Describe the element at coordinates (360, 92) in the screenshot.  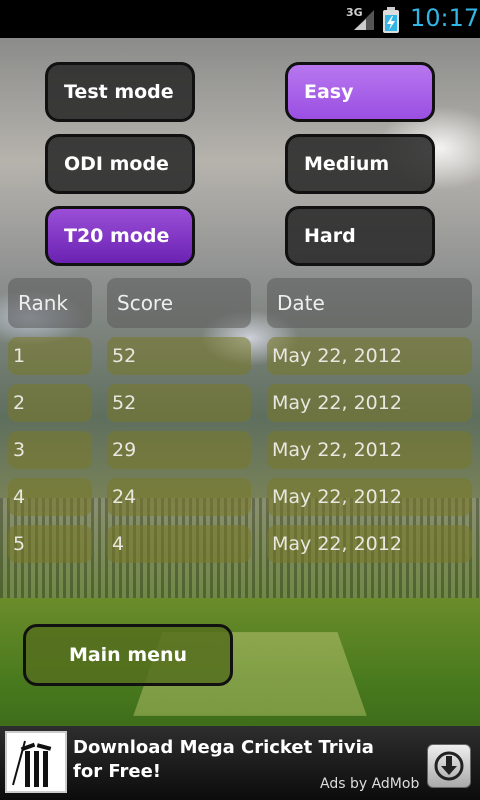
I see `easy-button: Easy` at that location.